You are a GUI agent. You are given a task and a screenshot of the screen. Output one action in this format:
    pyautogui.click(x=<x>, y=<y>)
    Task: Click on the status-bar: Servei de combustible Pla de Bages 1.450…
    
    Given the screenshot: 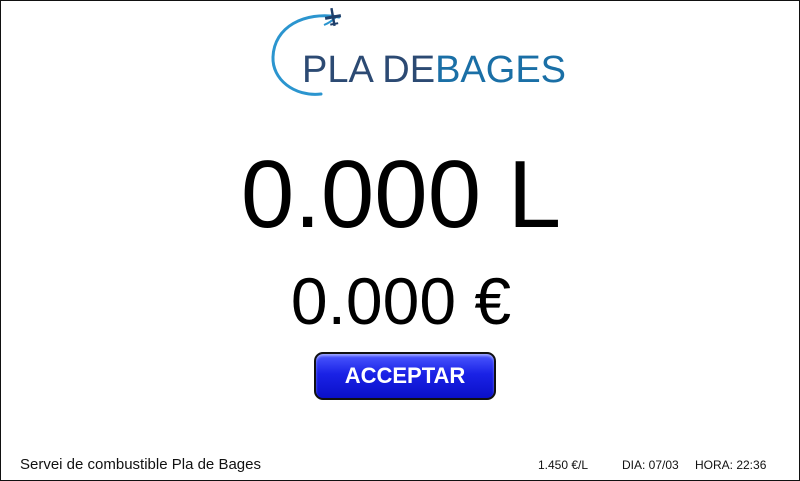 What is the action you would take?
    pyautogui.click(x=400, y=465)
    